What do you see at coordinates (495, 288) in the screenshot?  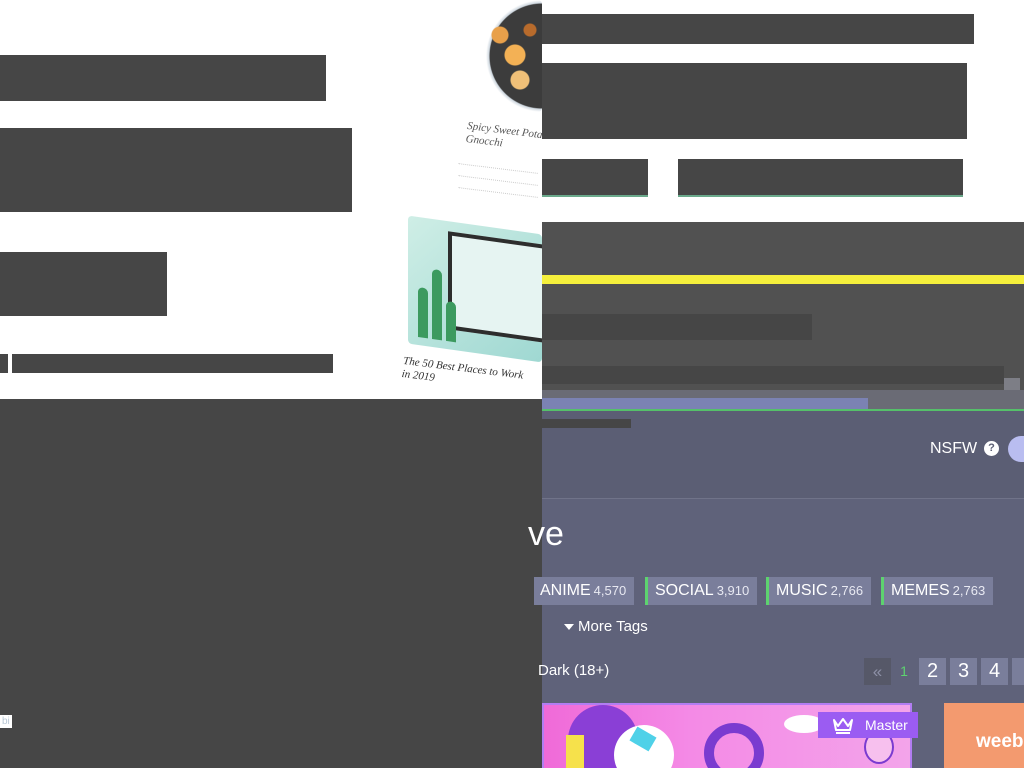 I see `illustration-room` at bounding box center [495, 288].